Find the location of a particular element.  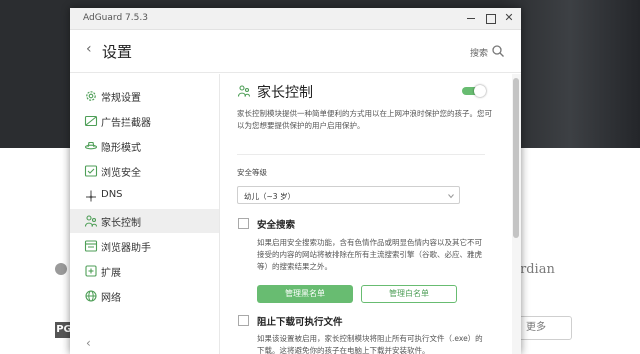

sidebar-item-label: DNS is located at coordinates (112, 194).